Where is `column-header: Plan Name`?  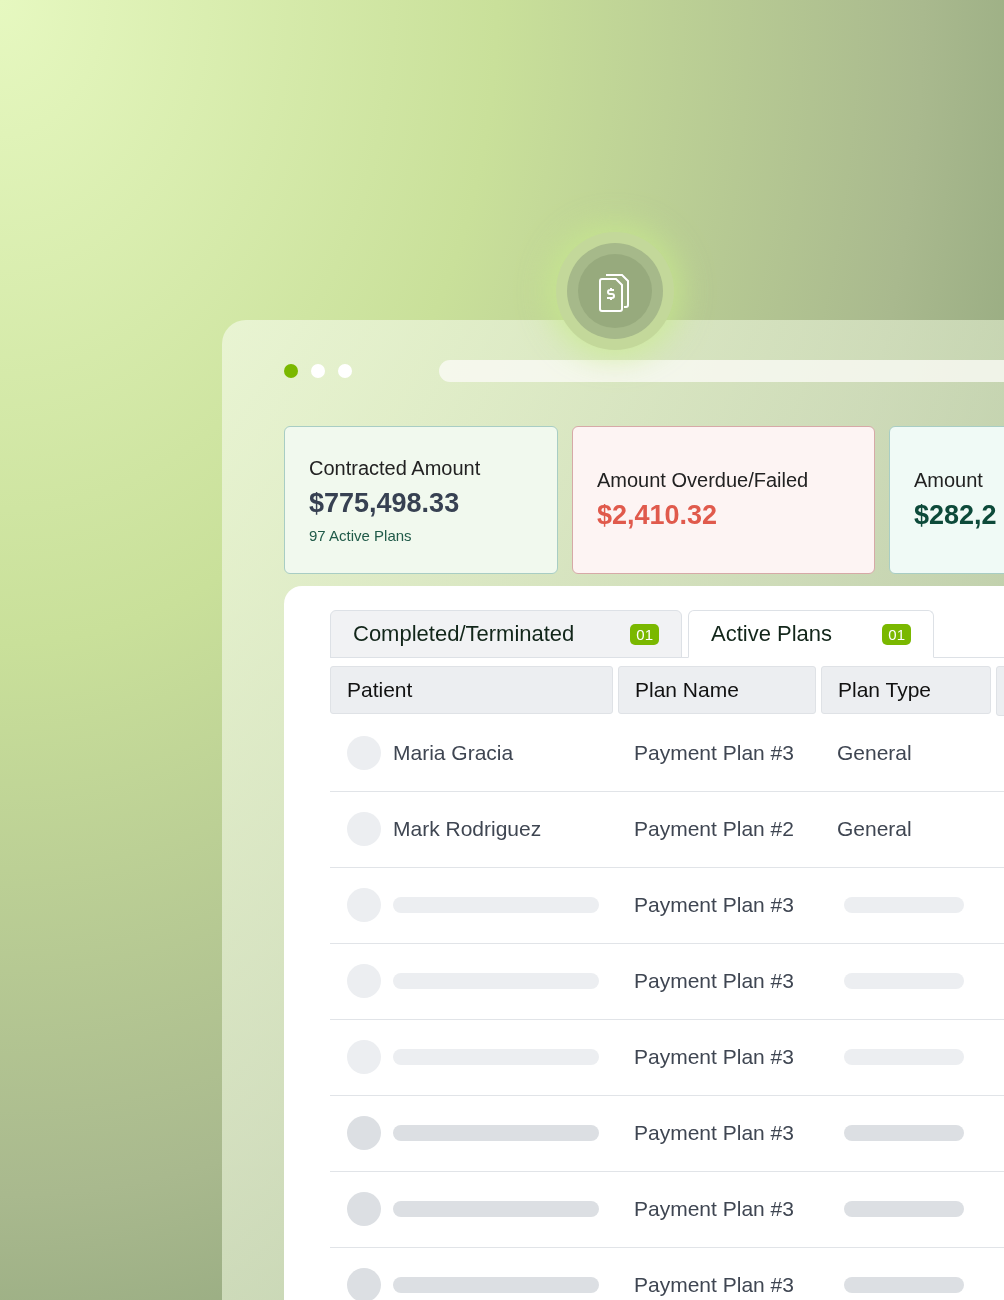
column-header: Plan Name is located at coordinates (717, 689).